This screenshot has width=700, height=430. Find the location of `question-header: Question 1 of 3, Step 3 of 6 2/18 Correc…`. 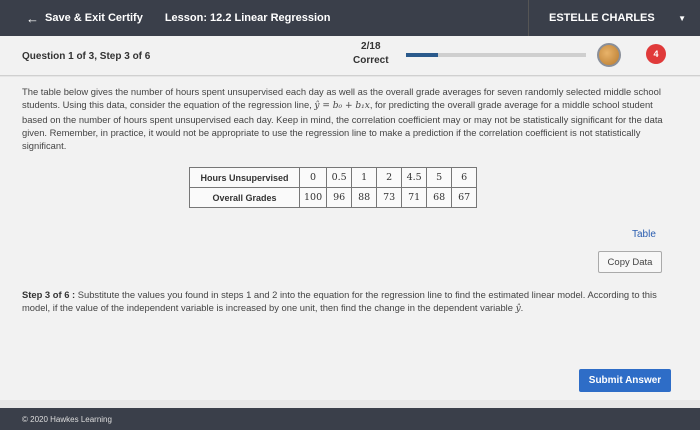

question-header: Question 1 of 3, Step 3 of 6 2/18 Correc… is located at coordinates (350, 56).